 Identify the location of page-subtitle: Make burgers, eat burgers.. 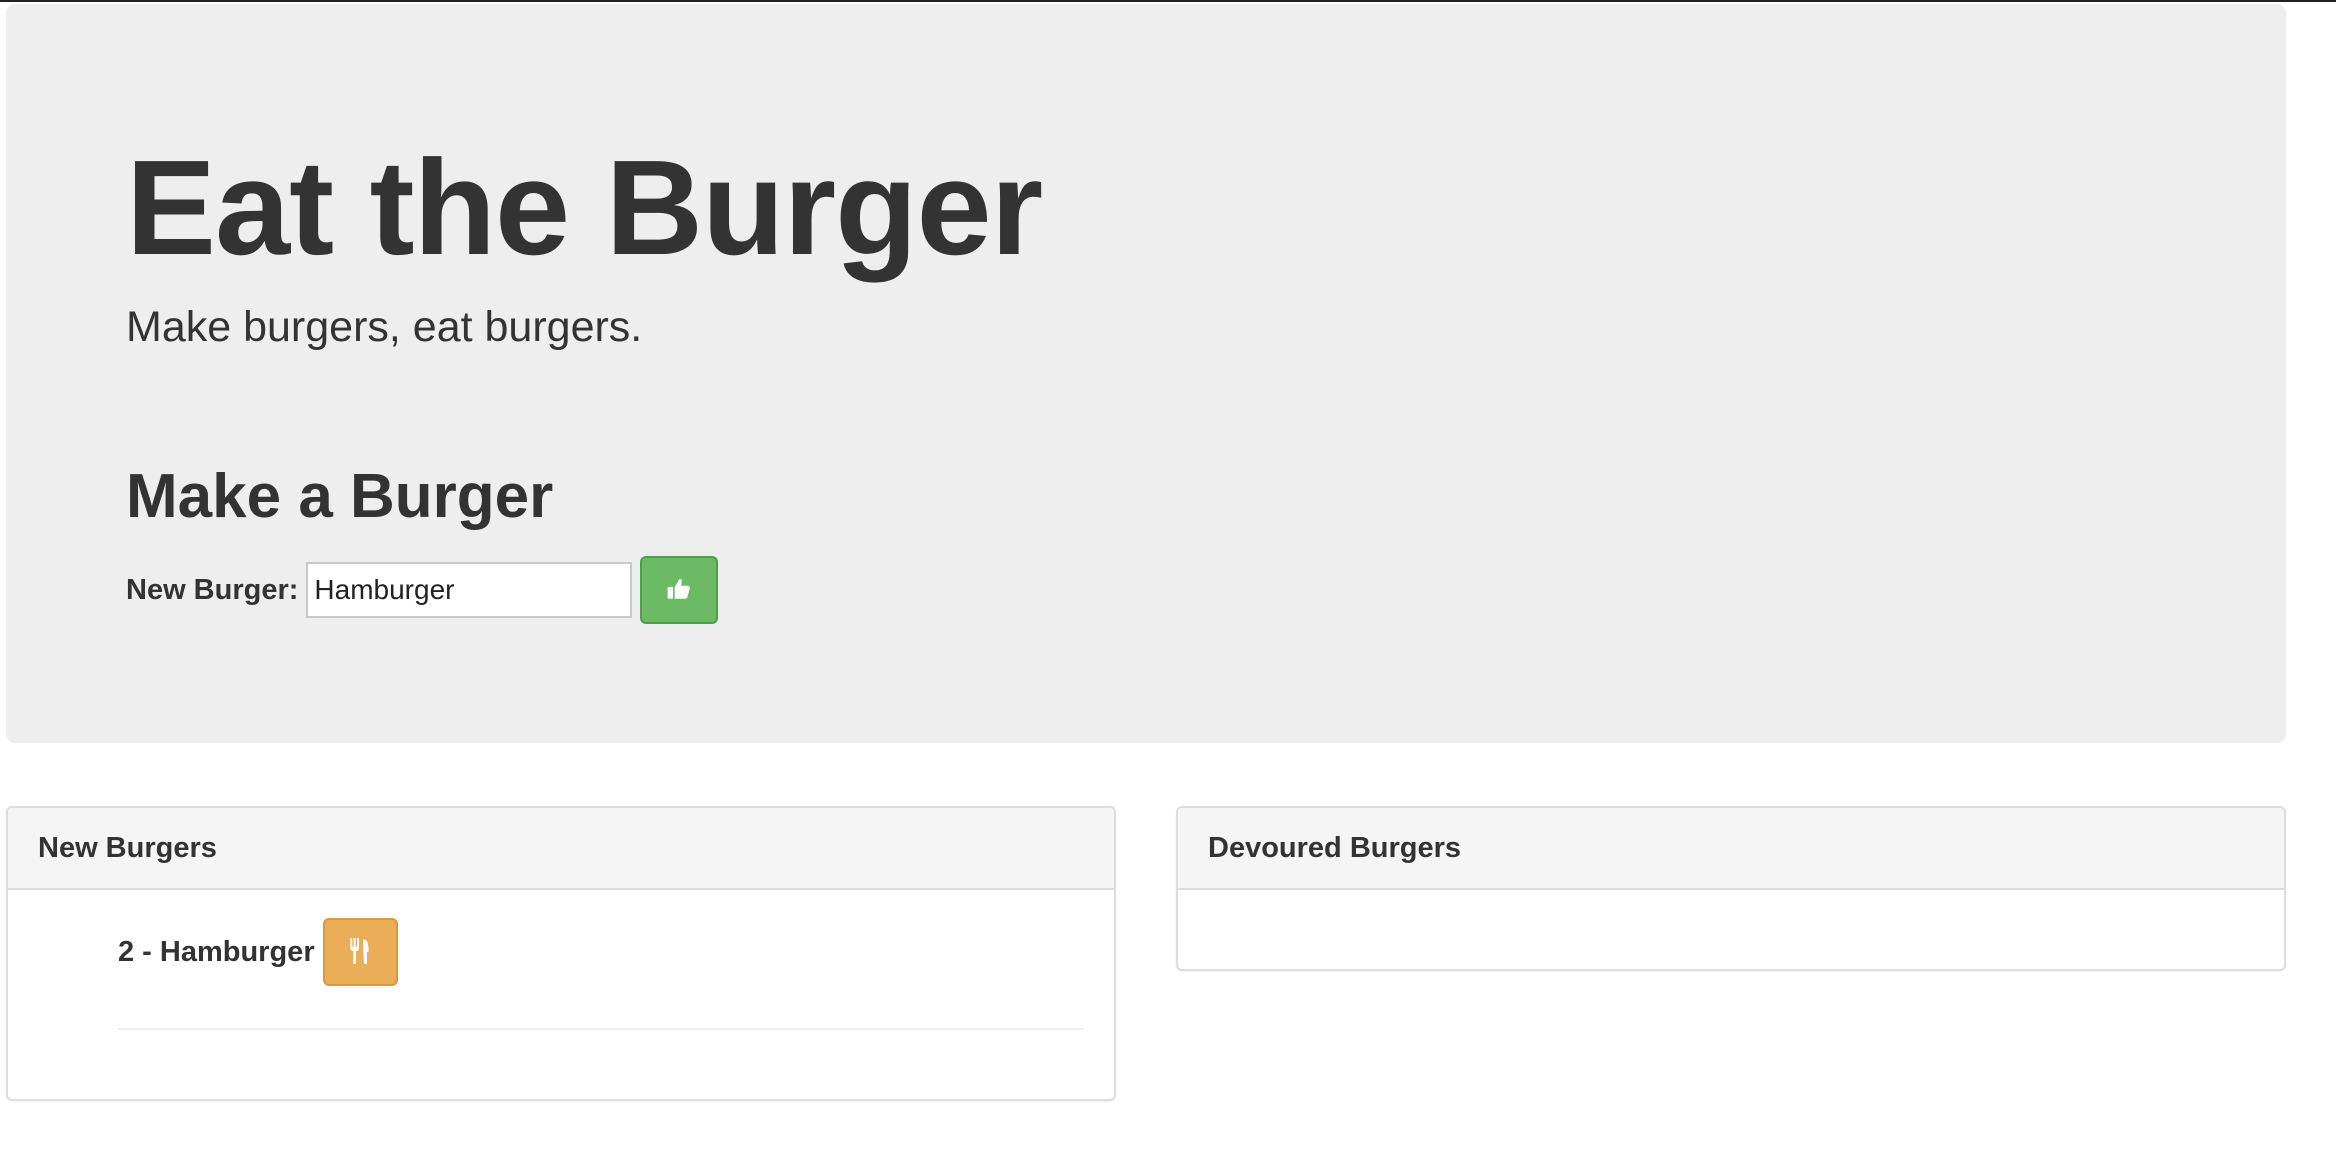
(384, 327).